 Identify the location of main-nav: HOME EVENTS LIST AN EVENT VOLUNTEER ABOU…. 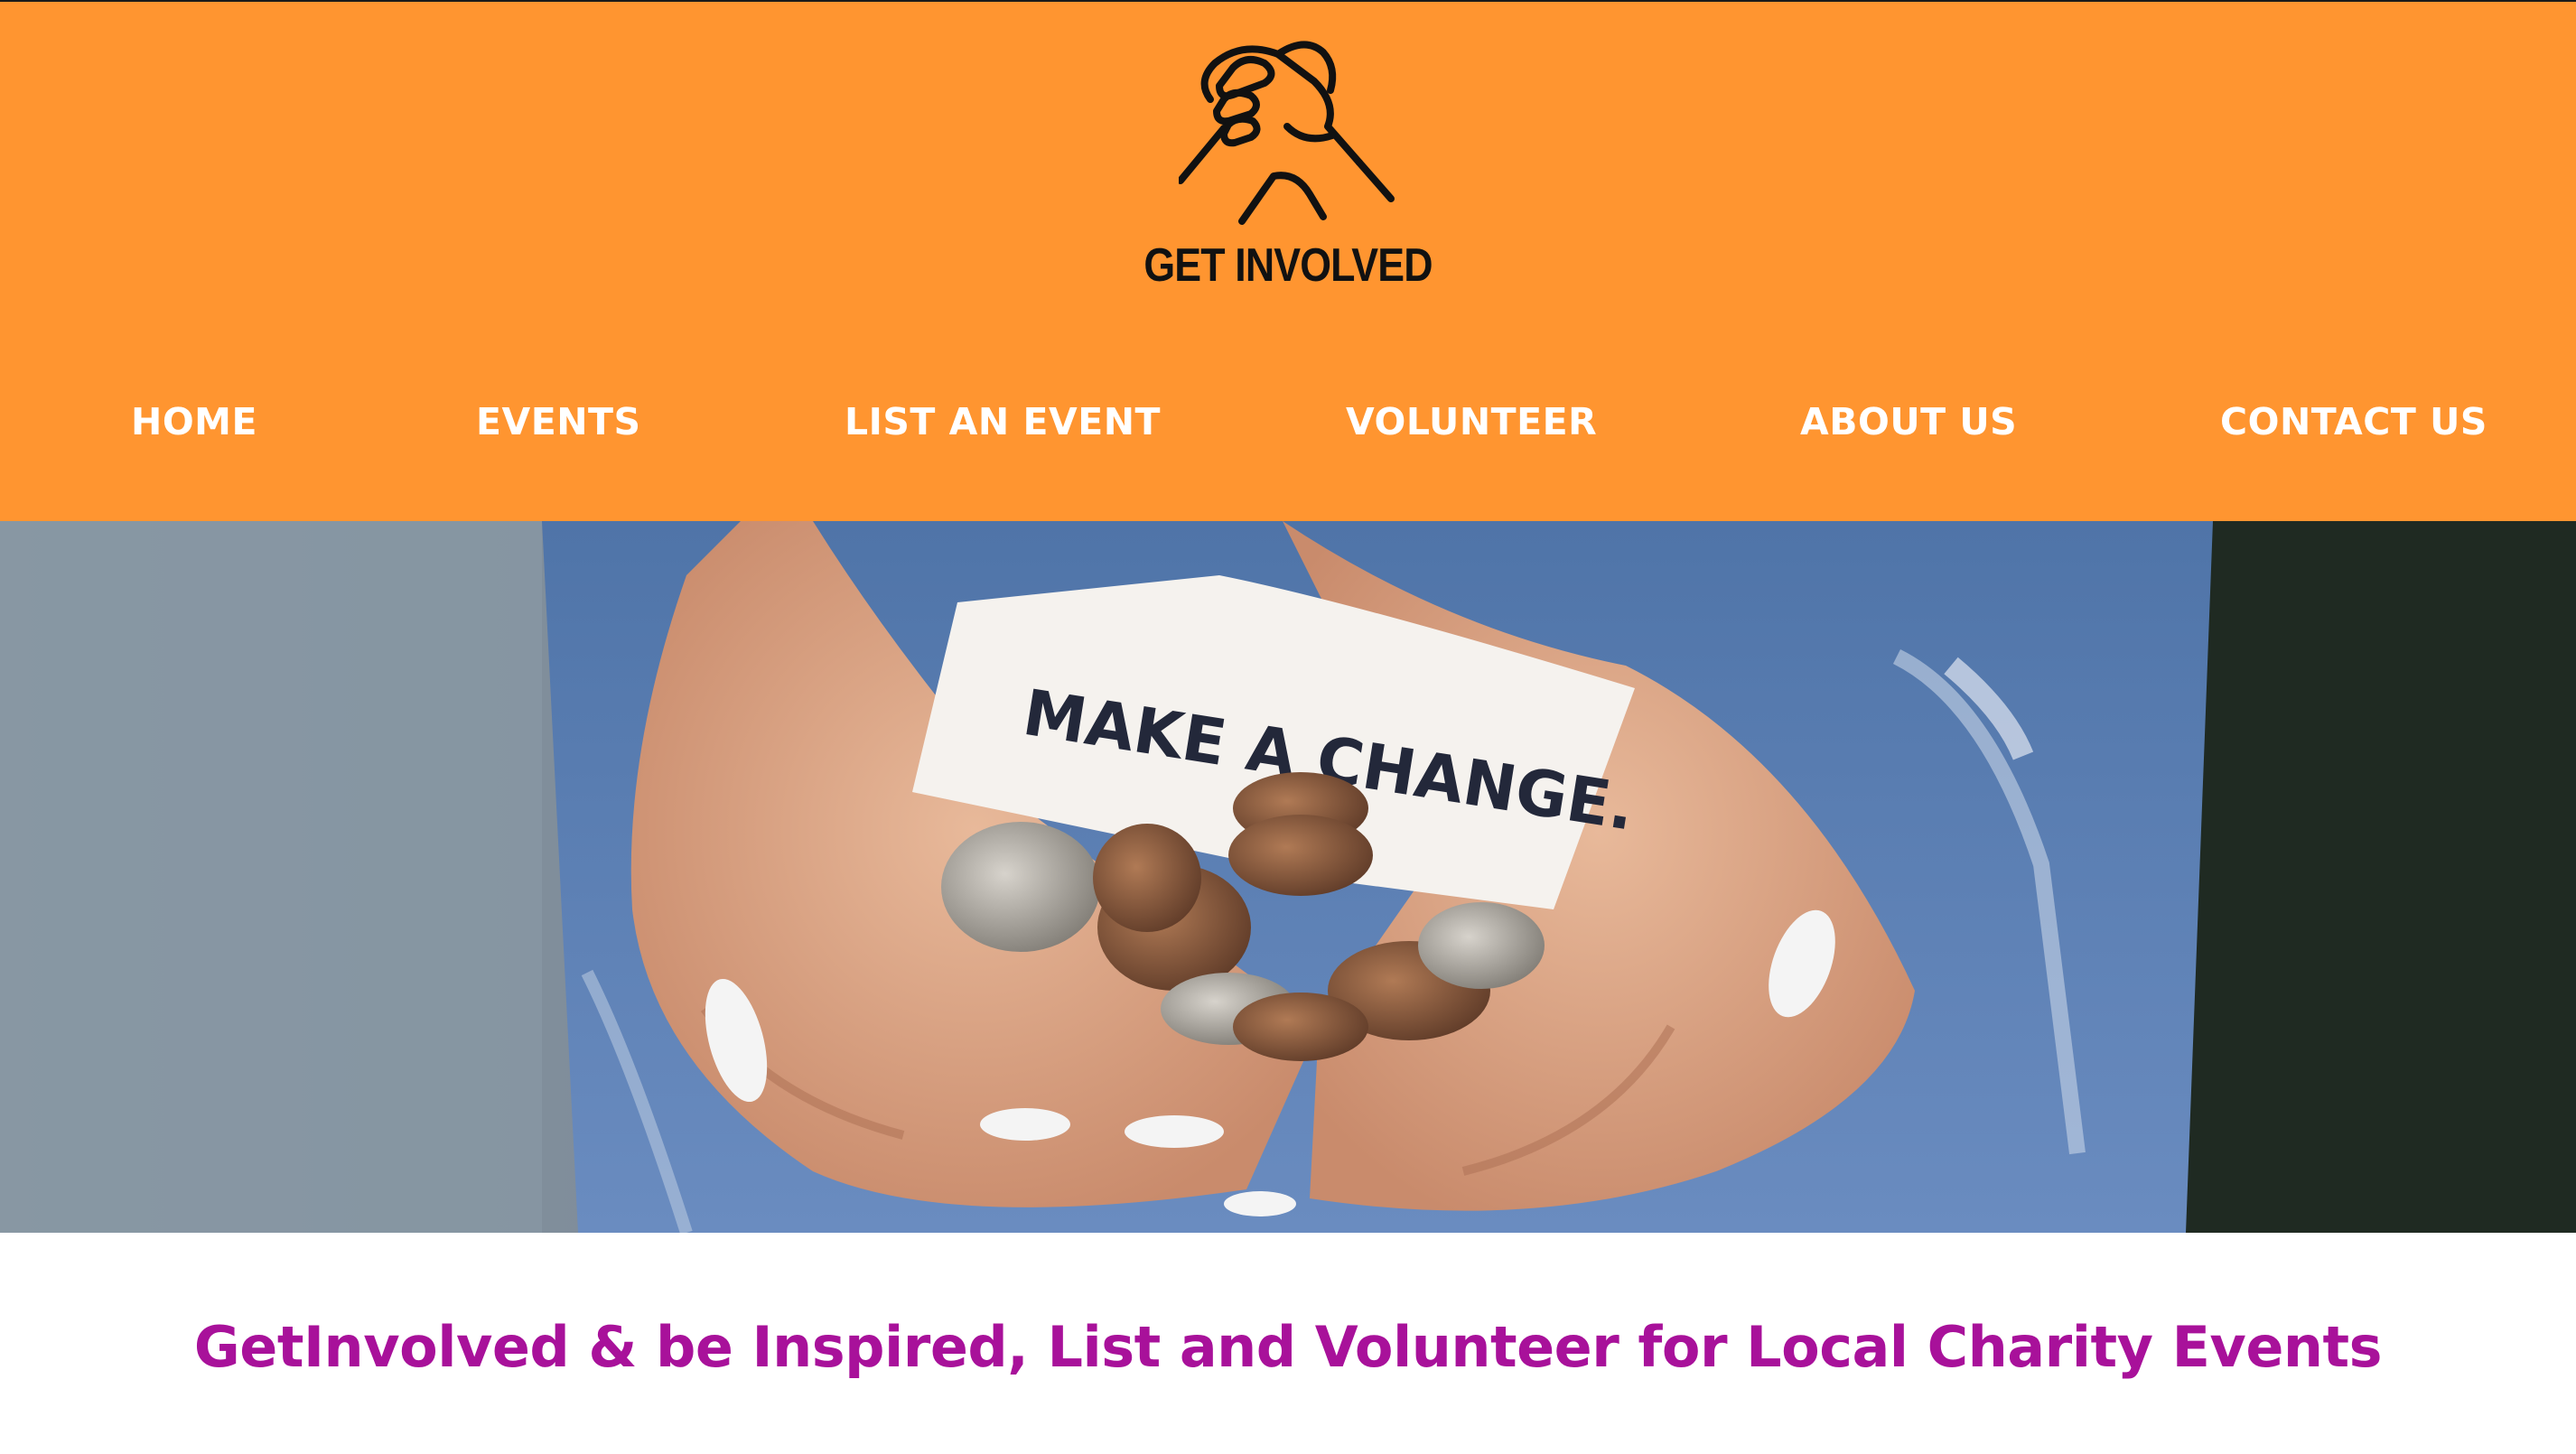
(1288, 421).